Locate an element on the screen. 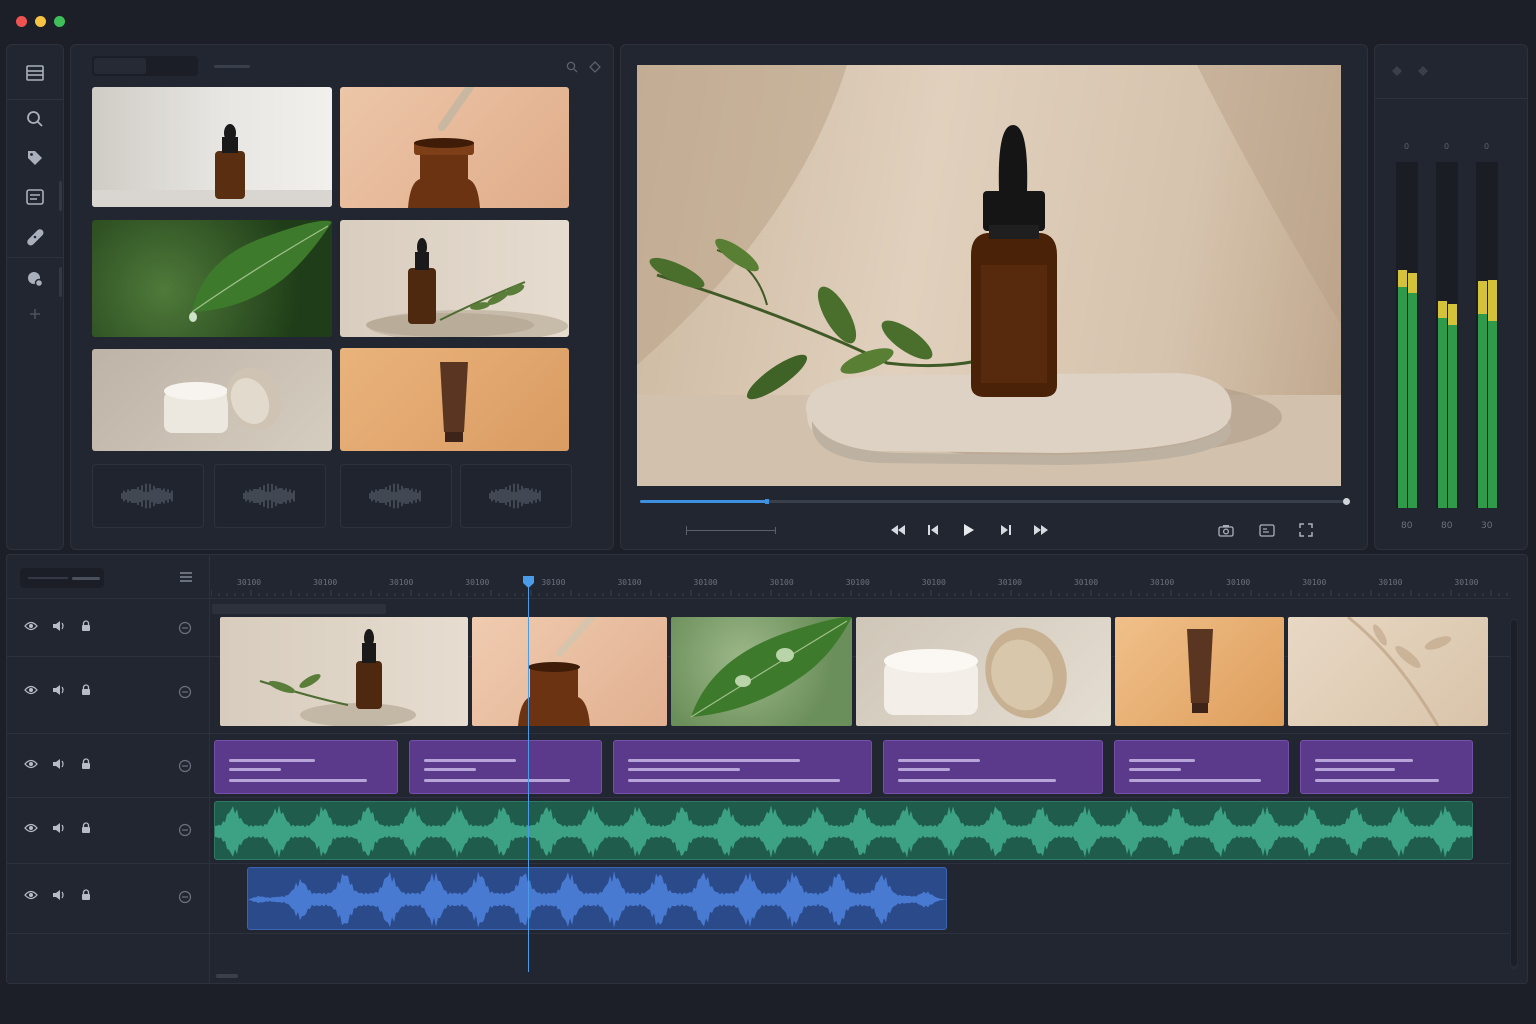 This screenshot has width=1536, height=1024. scrollbar-thumb is located at coordinates (1514, 793).